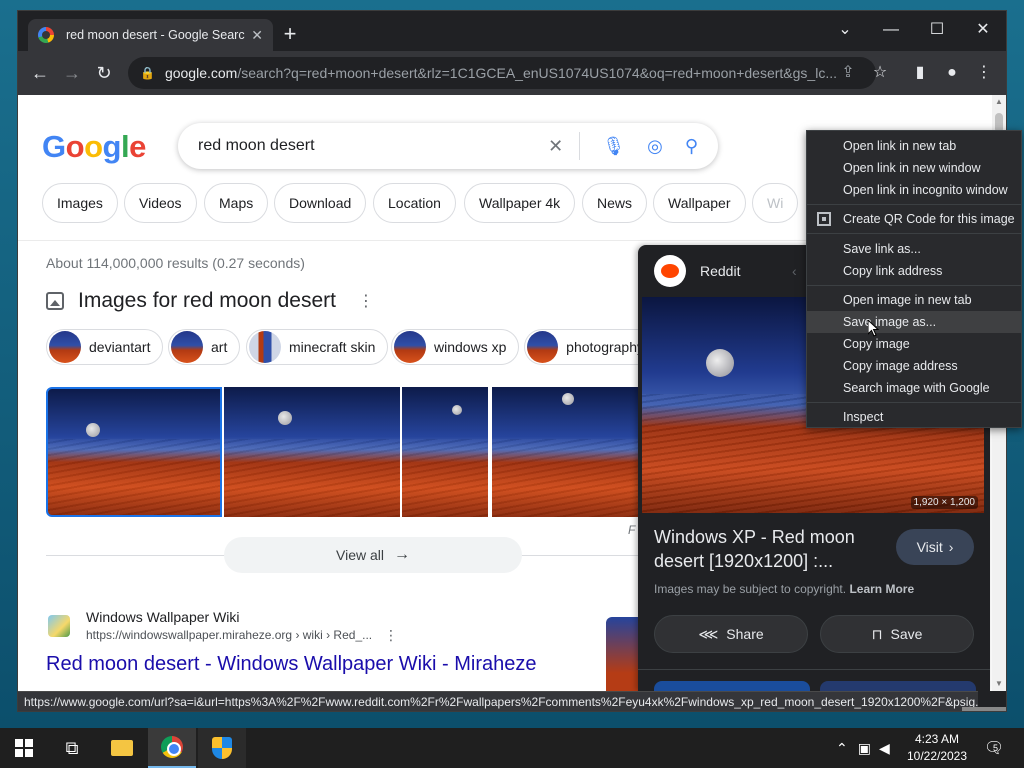  What do you see at coordinates (794, 271) in the screenshot?
I see `chevron-left-icon: ‹` at bounding box center [794, 271].